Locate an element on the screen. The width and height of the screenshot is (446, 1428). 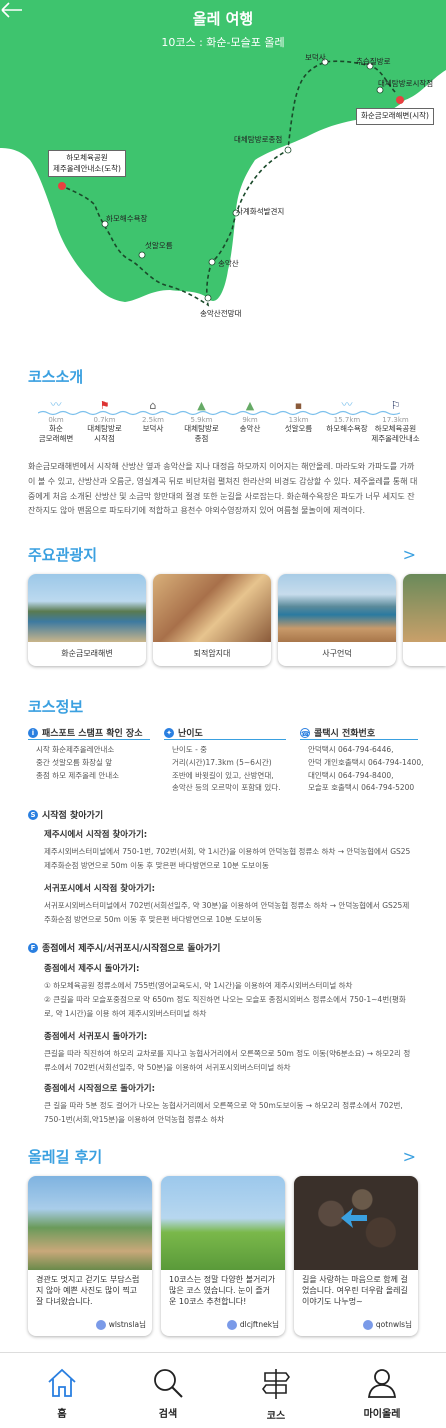
review-user: dlcjftnek님 is located at coordinates (252, 1324).